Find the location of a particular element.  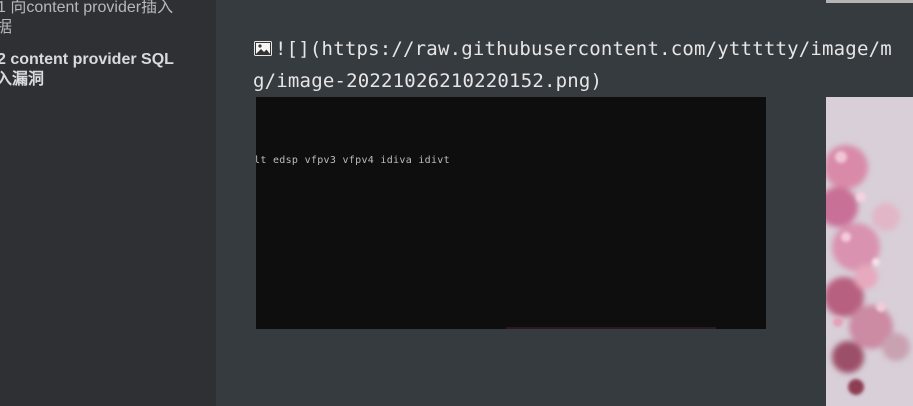

markdown-image-source-line-continued: g/image-20221026210220152.png) is located at coordinates (427, 81).